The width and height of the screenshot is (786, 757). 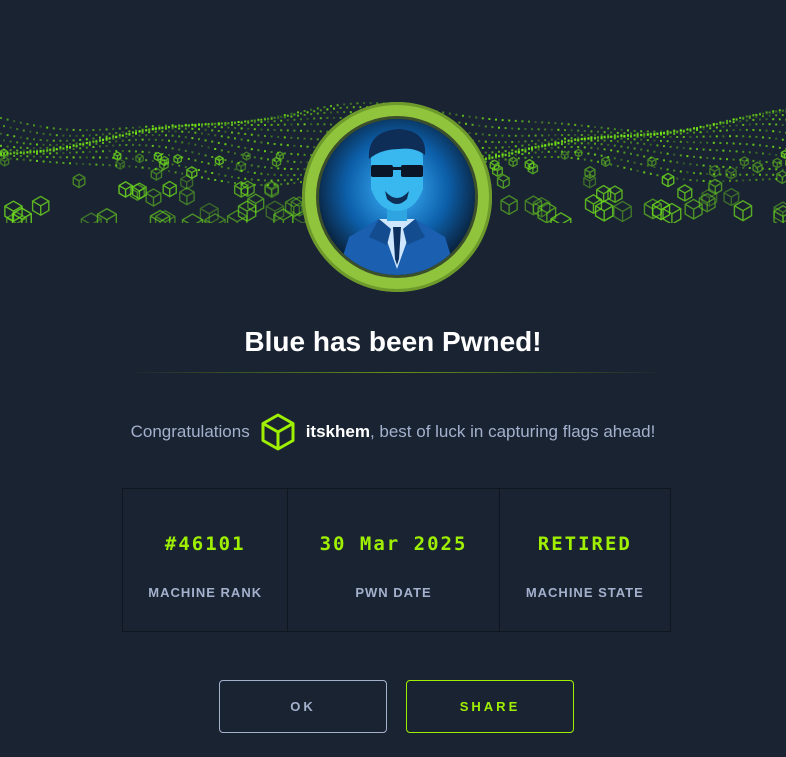 What do you see at coordinates (393, 592) in the screenshot?
I see `pwn-date-label: PWN DATE` at bounding box center [393, 592].